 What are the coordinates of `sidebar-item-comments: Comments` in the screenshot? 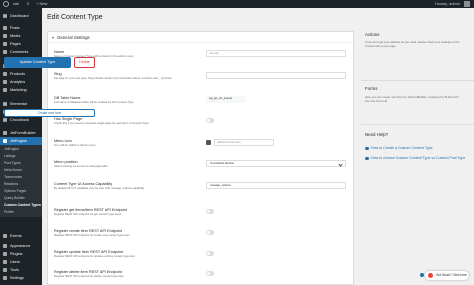 It's located at (21, 52).